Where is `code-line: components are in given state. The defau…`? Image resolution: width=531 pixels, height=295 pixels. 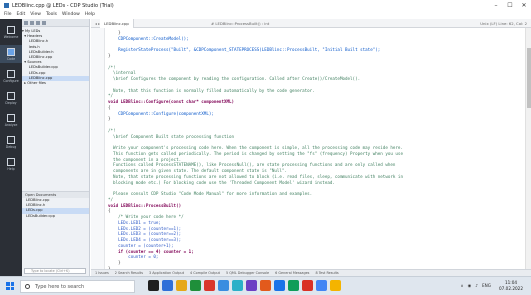 code-line: components are in given state. The defau… is located at coordinates (197, 170).